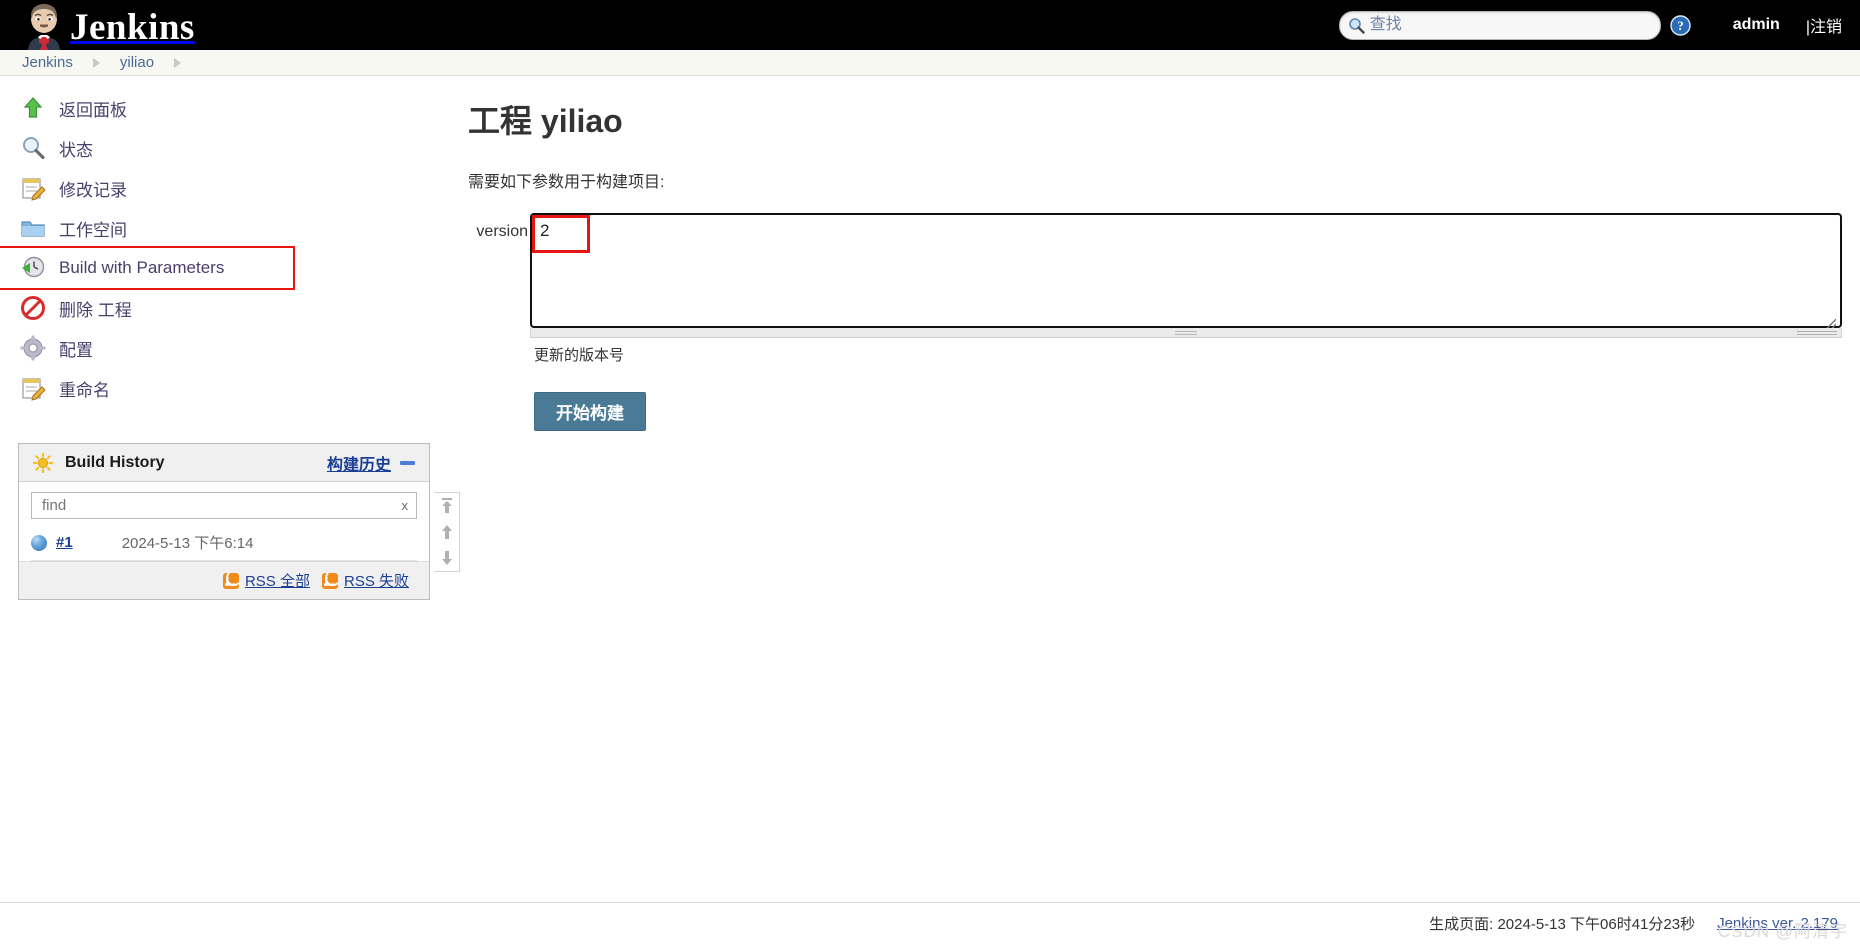 The image size is (1860, 944). What do you see at coordinates (230, 228) in the screenshot?
I see `sidebar-item-workspace: 工作空间` at bounding box center [230, 228].